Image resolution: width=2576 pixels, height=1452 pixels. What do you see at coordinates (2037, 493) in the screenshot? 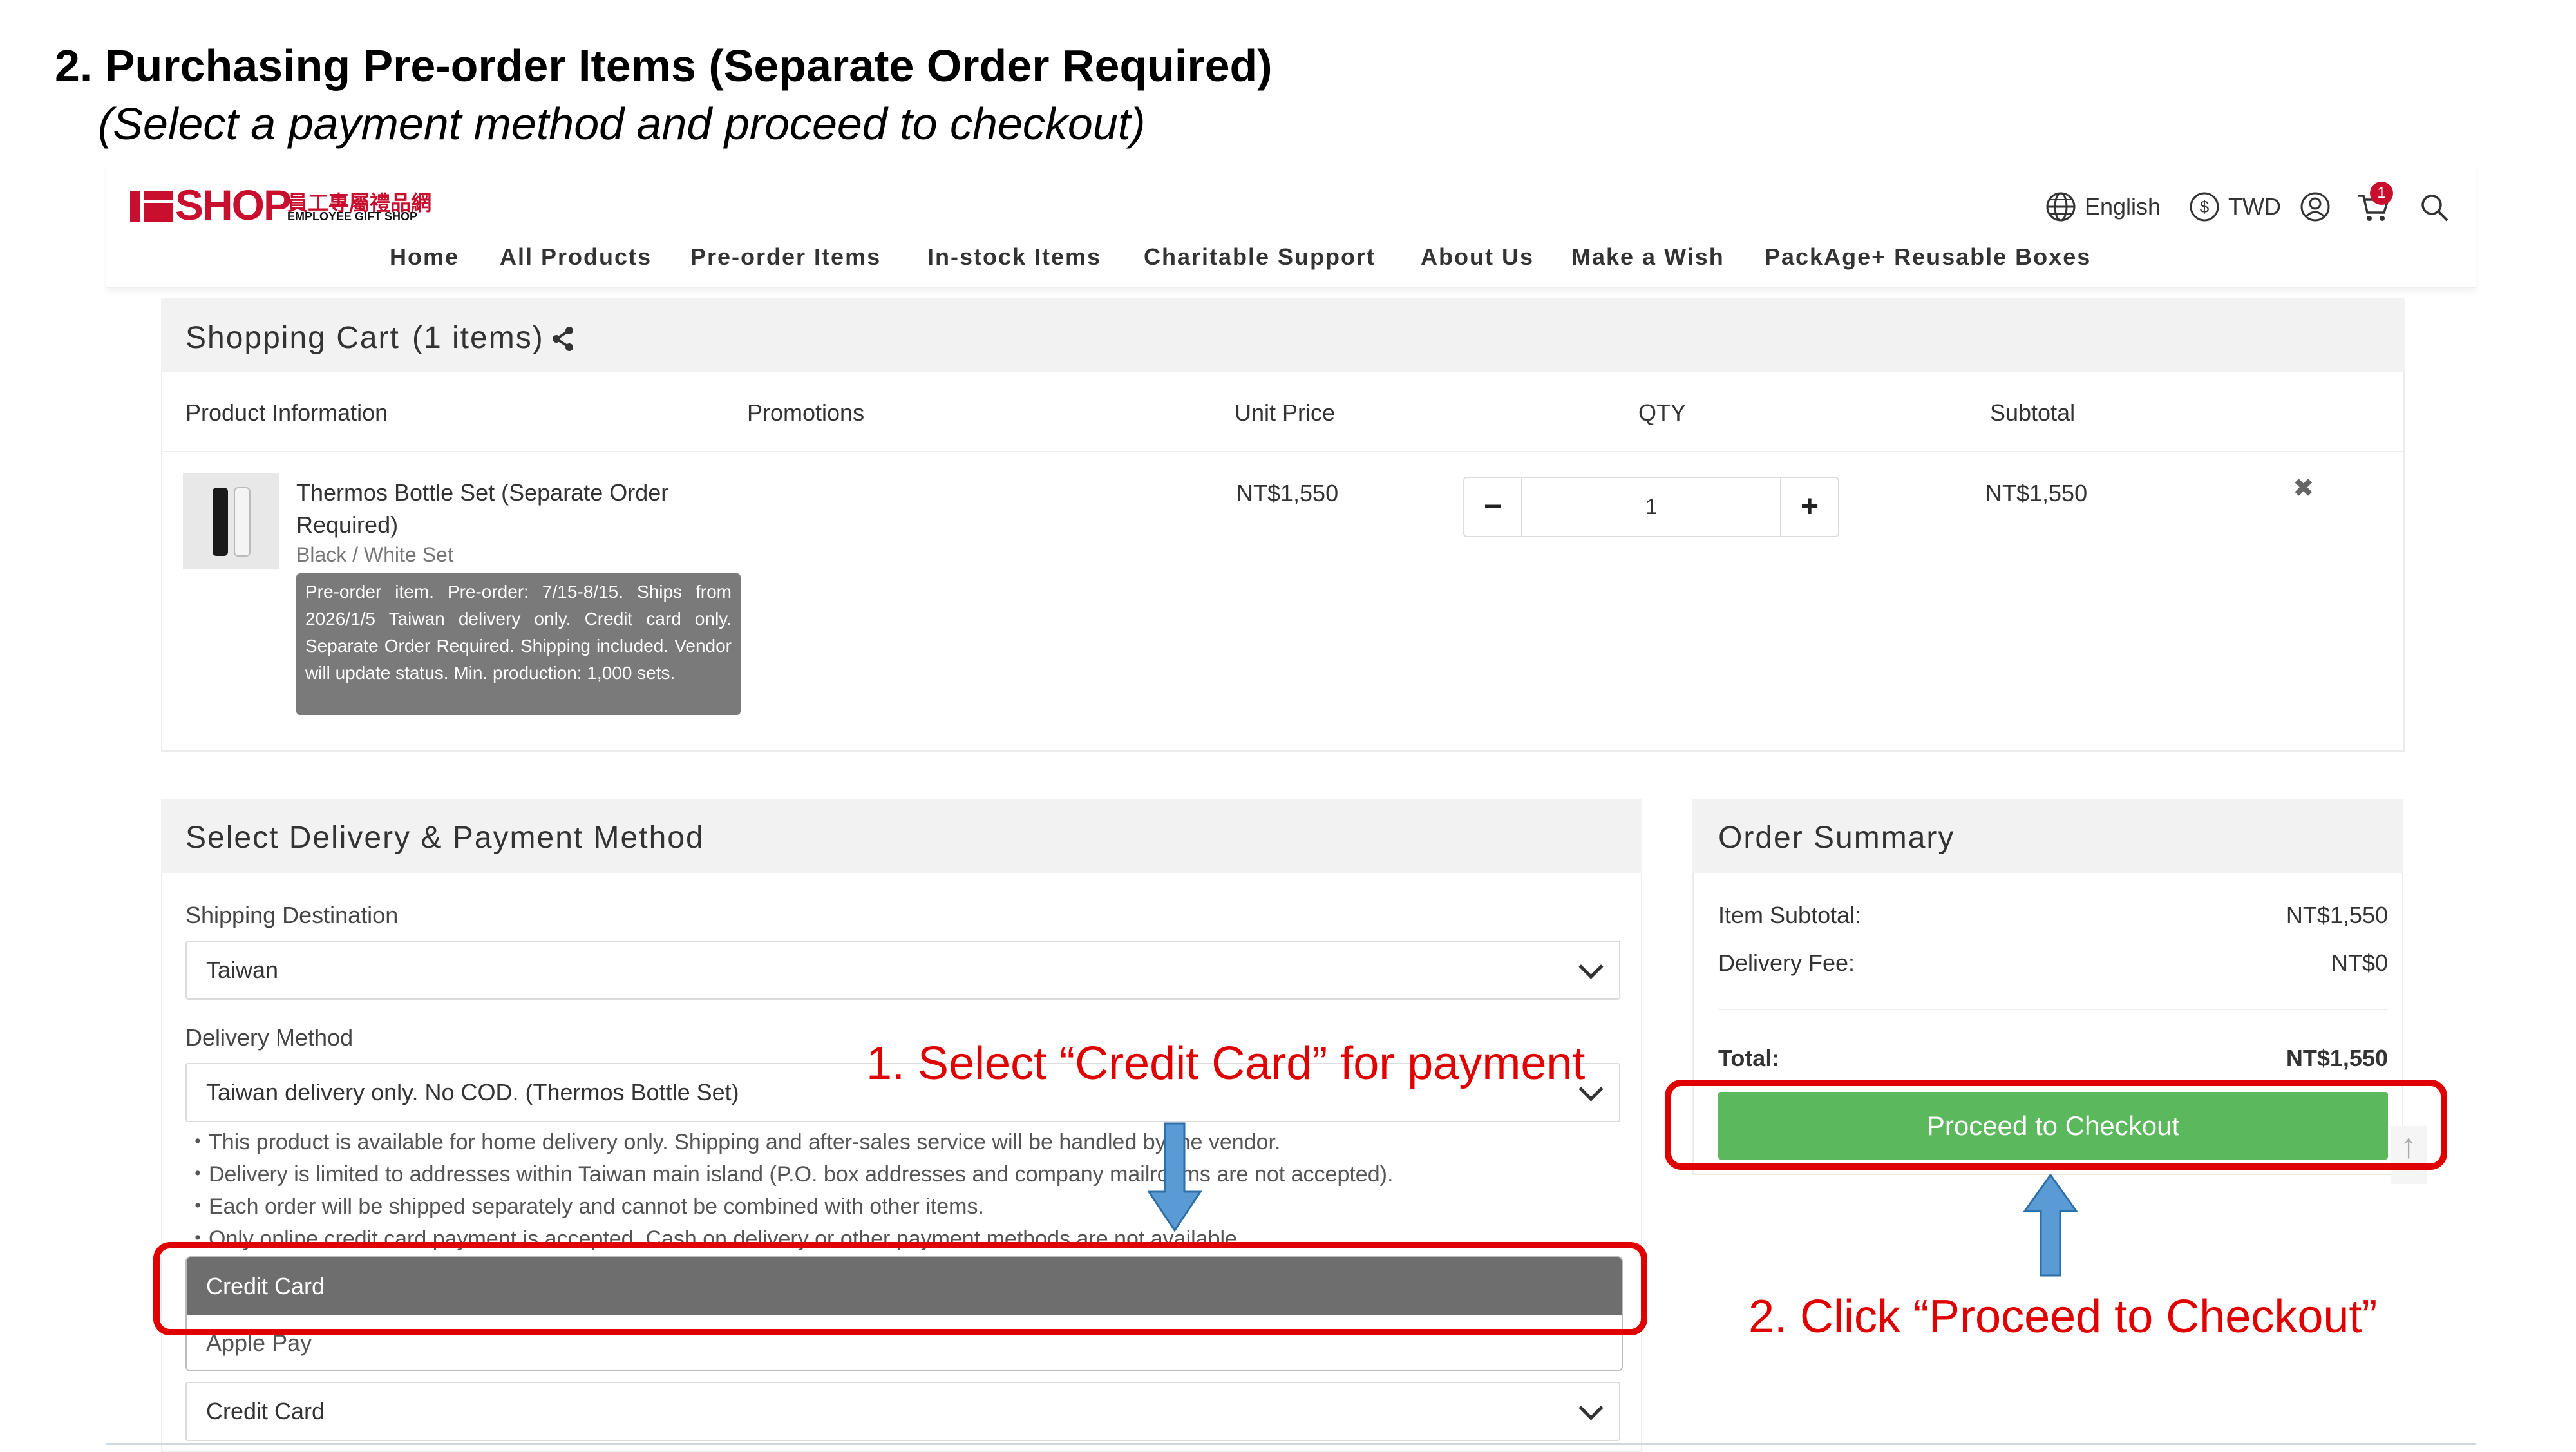
I see `item-subtotal: NT$1,550` at bounding box center [2037, 493].